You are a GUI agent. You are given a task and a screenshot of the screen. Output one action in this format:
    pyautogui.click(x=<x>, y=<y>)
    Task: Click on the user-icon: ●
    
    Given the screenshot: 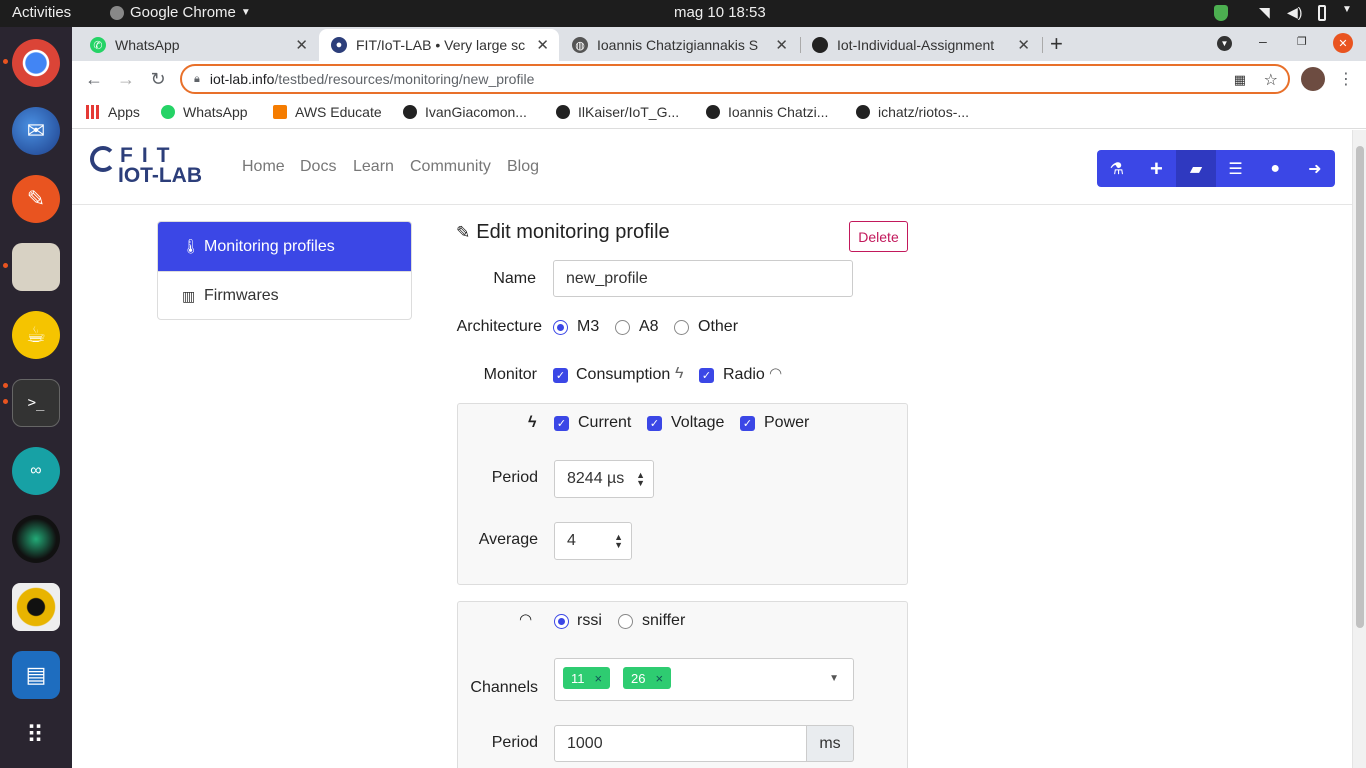 What is the action you would take?
    pyautogui.click(x=1275, y=168)
    